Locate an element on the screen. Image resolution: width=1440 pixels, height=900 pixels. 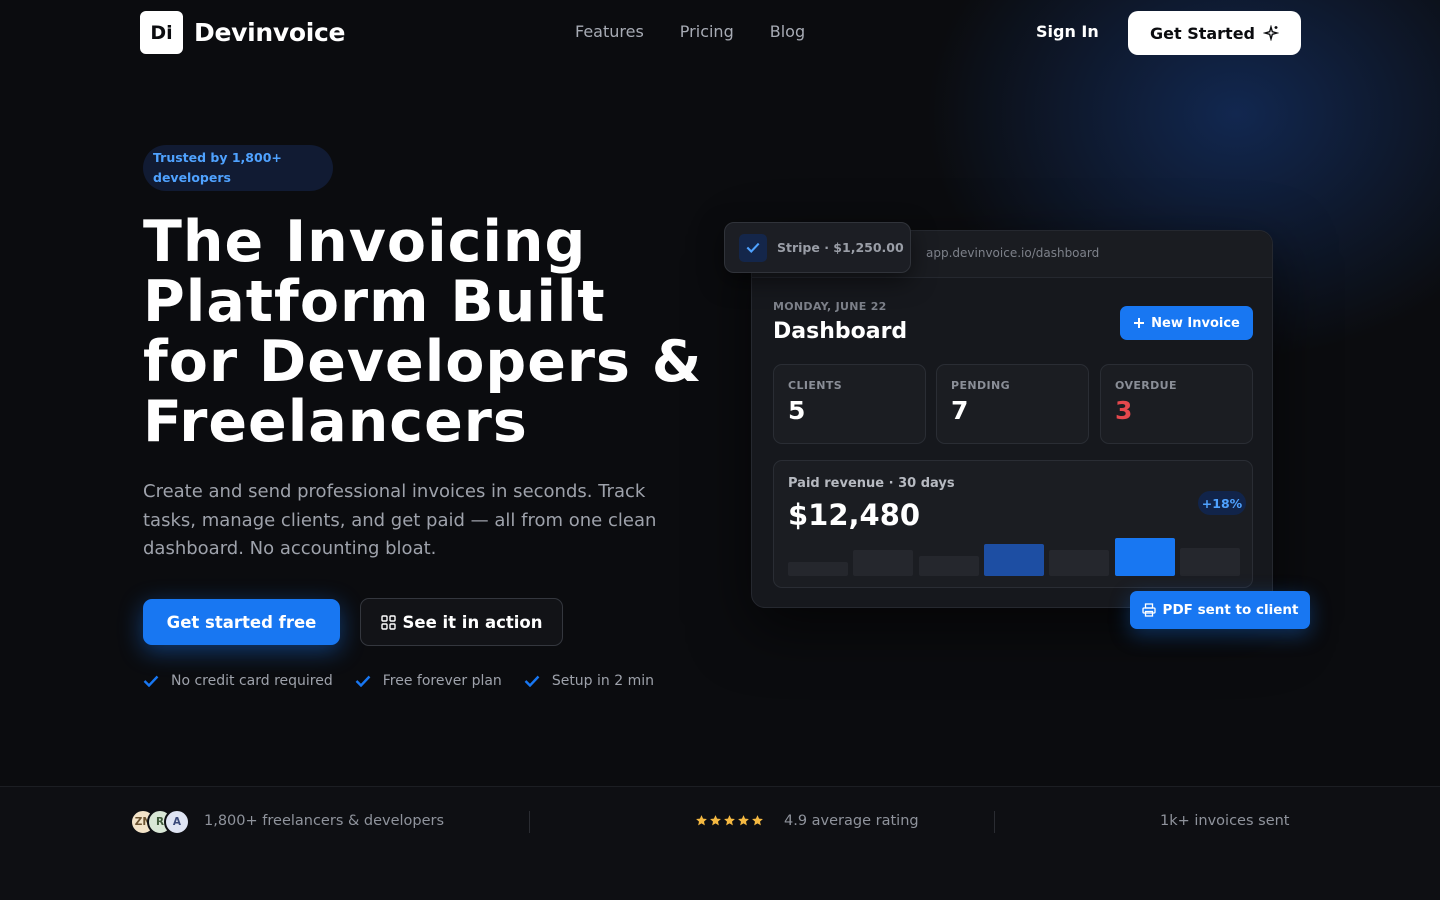
new-invoice-button: New Invoice is located at coordinates (1186, 323).